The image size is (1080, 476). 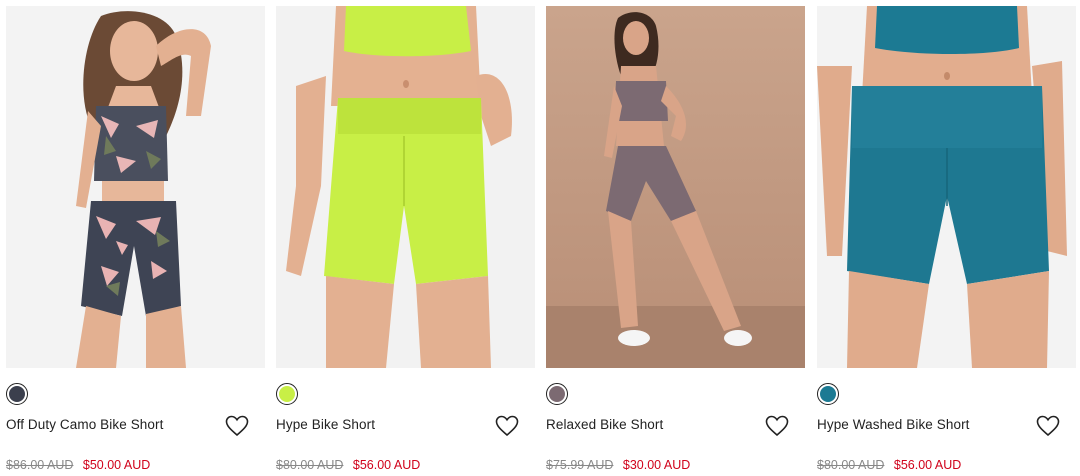 What do you see at coordinates (116, 465) in the screenshot?
I see `sale-price: $50.00 AUD` at bounding box center [116, 465].